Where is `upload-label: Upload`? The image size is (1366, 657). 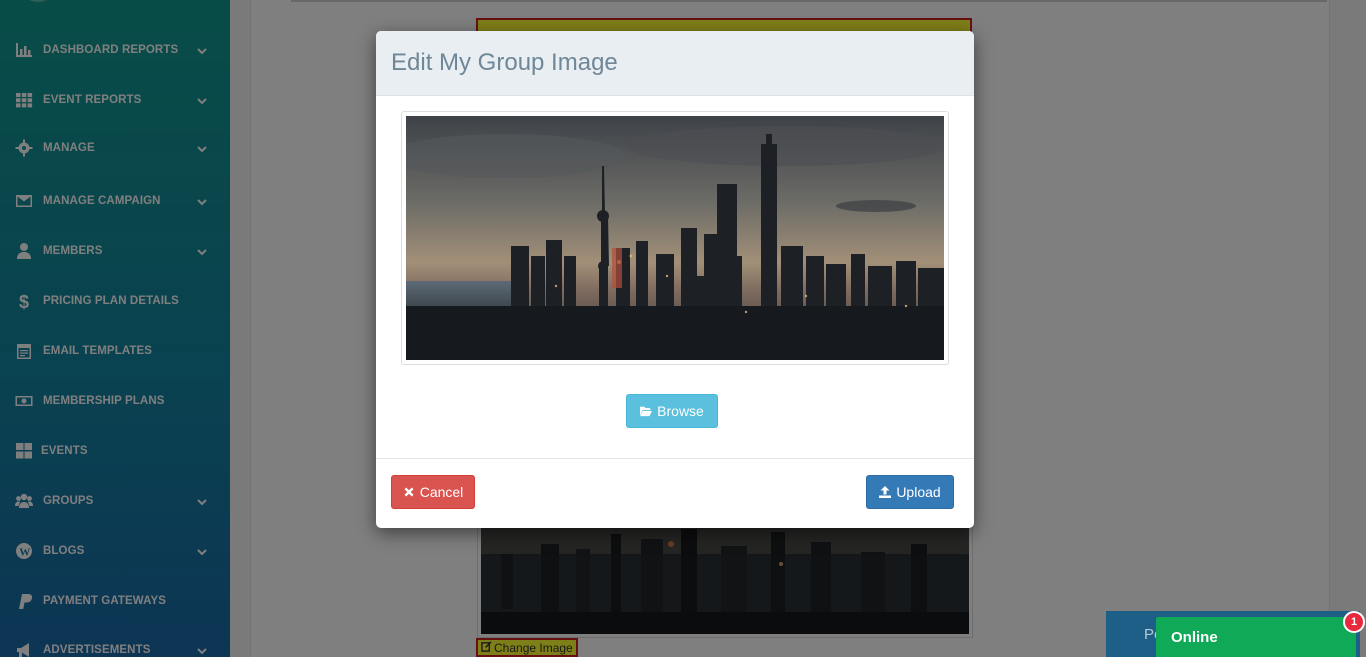
upload-label: Upload is located at coordinates (918, 492).